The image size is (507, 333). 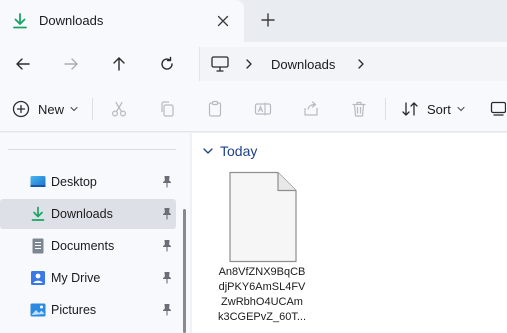 I want to click on arrow-up-icon, so click(x=119, y=64).